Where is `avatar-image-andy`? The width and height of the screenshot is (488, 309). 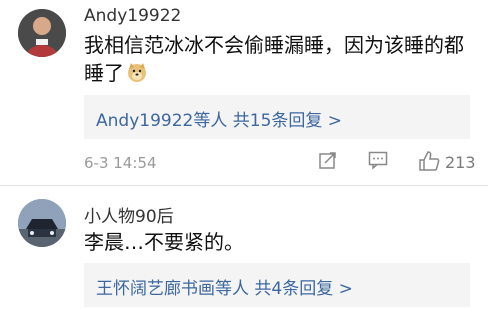
avatar-image-andy is located at coordinates (42, 33).